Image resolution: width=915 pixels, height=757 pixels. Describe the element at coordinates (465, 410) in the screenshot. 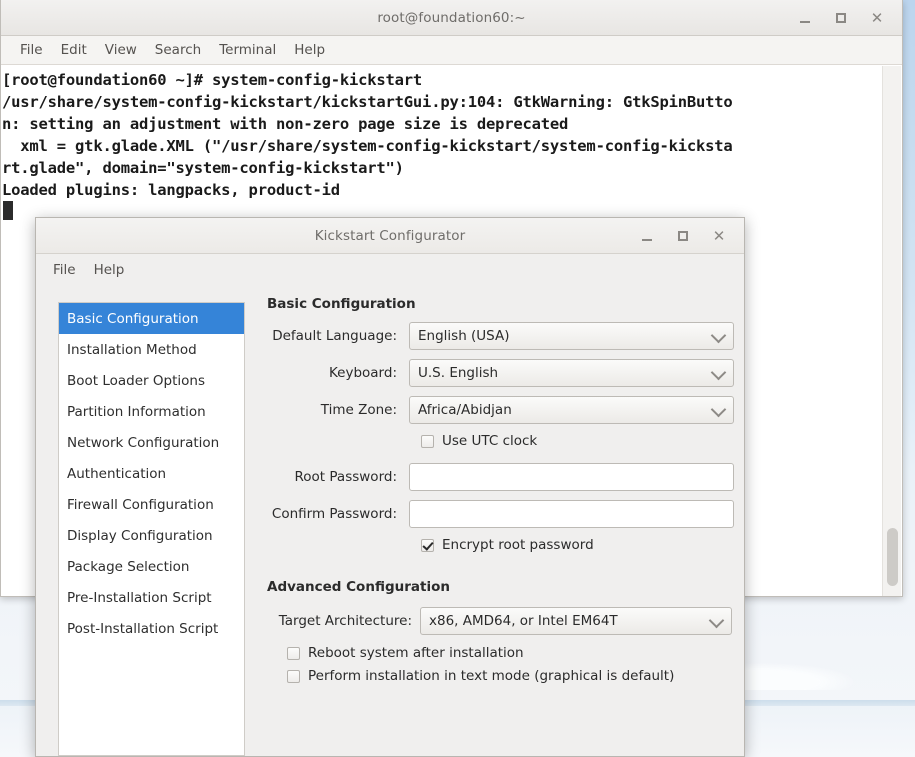

I see `timezone-value: Africa/Abidjan` at that location.